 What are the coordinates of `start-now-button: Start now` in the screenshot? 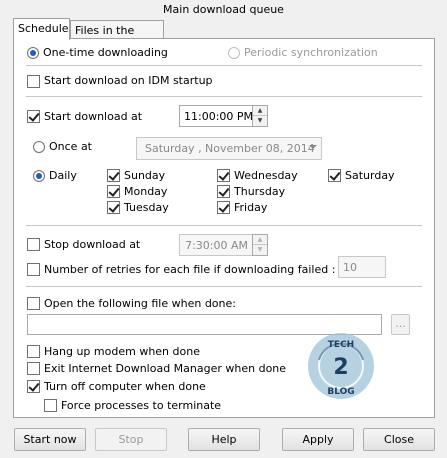 It's located at (50, 439).